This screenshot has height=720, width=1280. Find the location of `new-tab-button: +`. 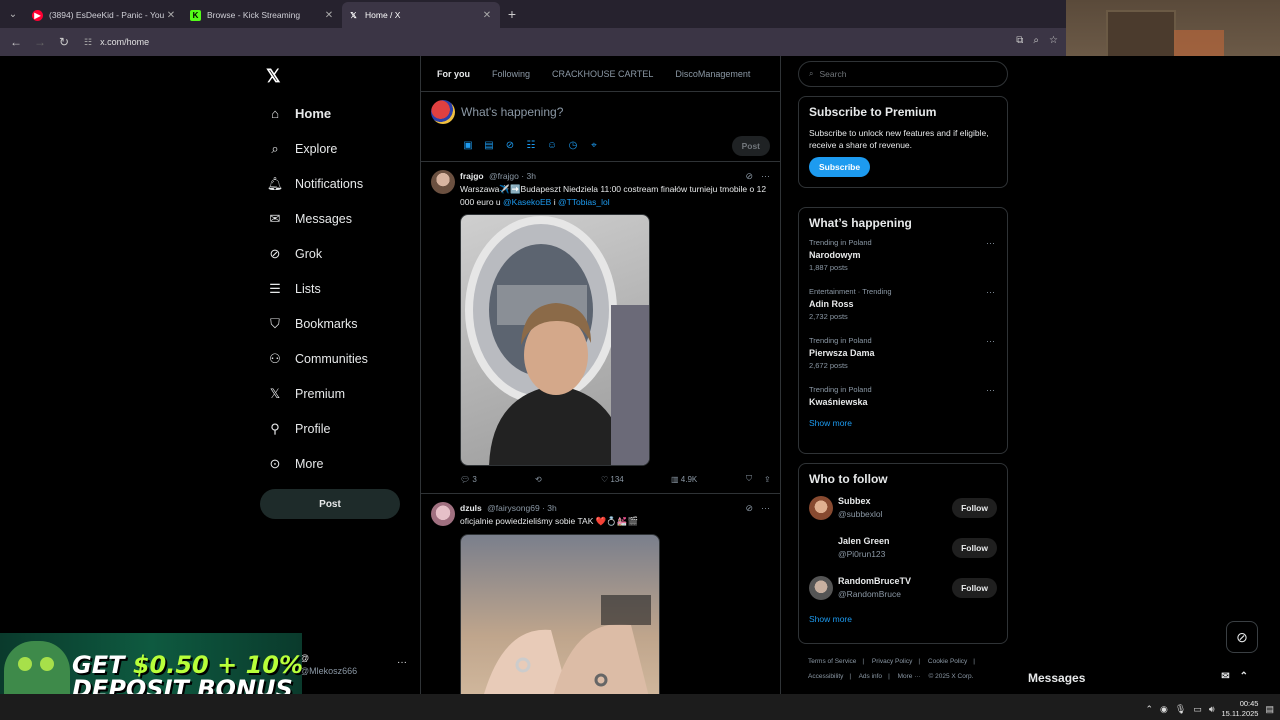

new-tab-button: + is located at coordinates (512, 14).